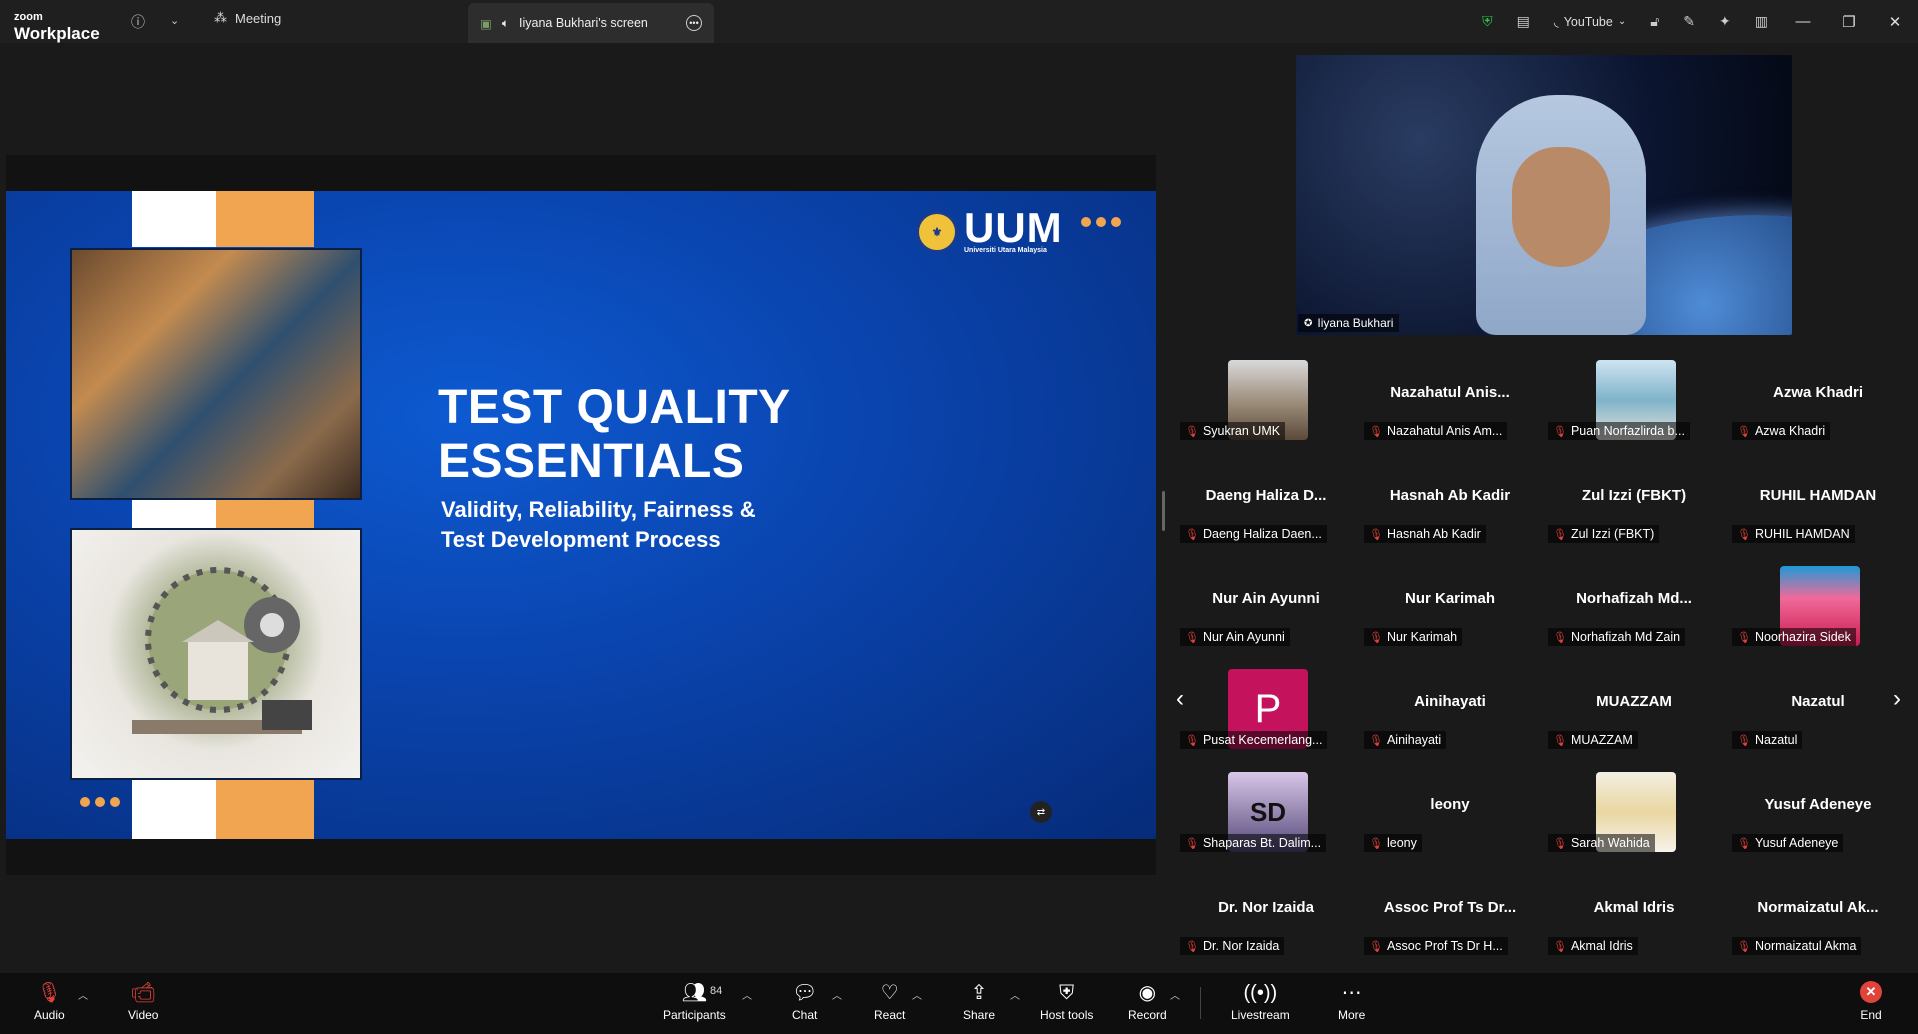 The height and width of the screenshot is (1034, 1918). What do you see at coordinates (1776, 740) in the screenshot?
I see `participant-name-label: Nazatul` at bounding box center [1776, 740].